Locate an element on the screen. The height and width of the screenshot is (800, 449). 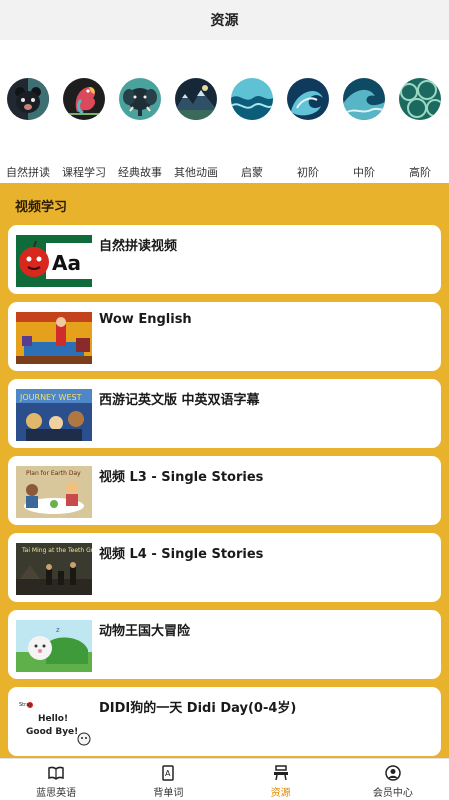
top-bar: 资源 is located at coordinates (224, 20).